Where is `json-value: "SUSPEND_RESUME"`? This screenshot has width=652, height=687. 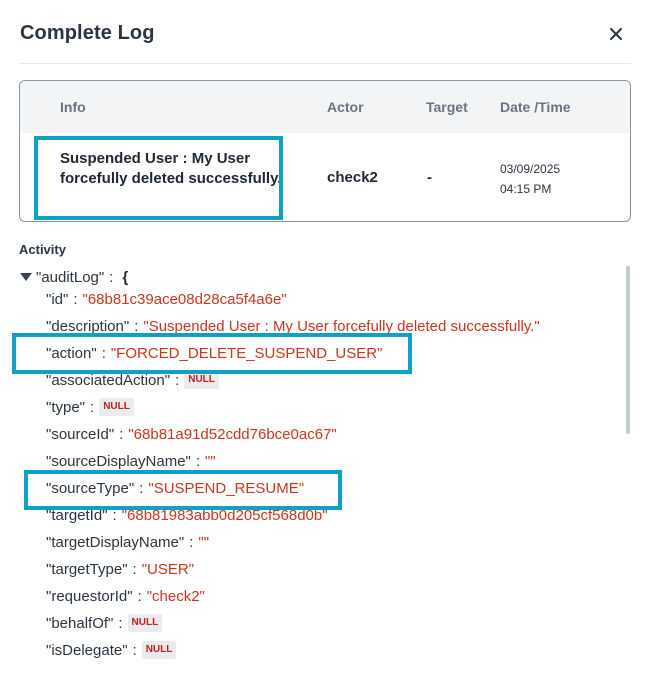 json-value: "SUSPEND_RESUME" is located at coordinates (226, 488).